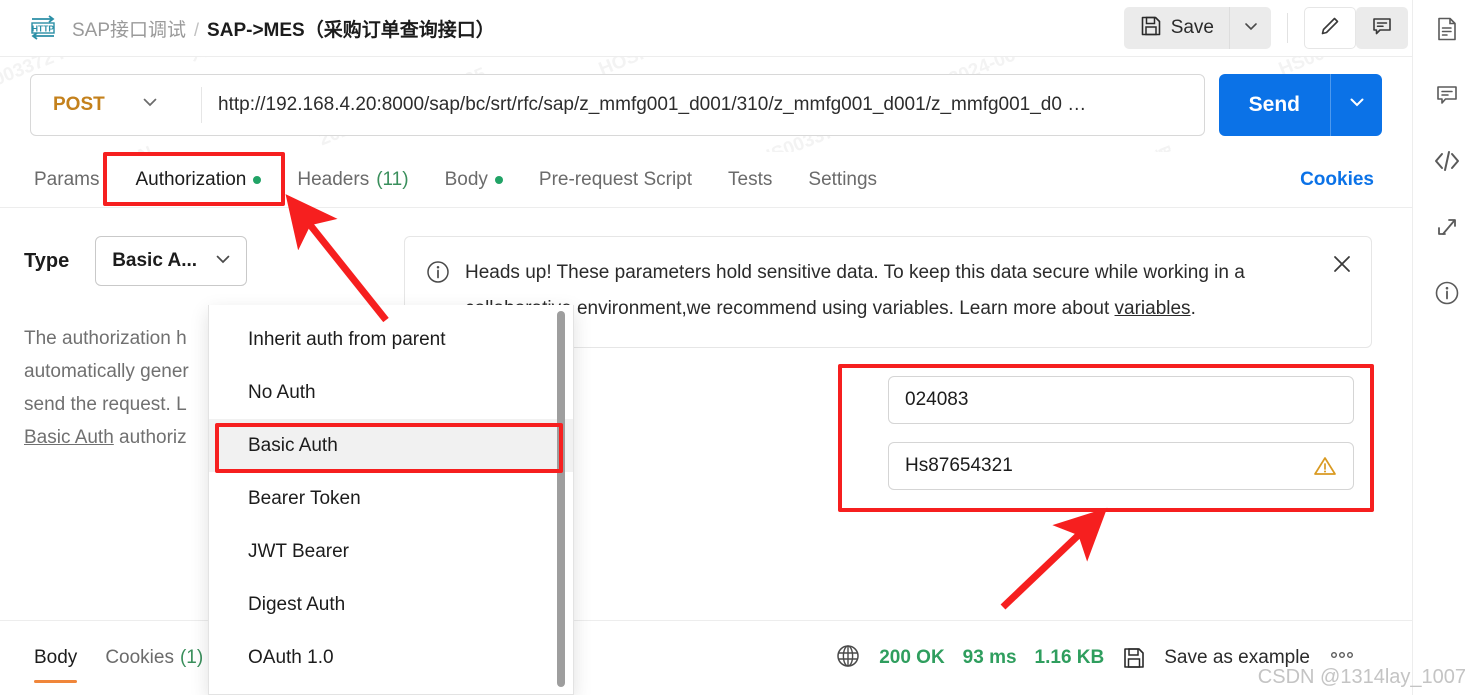 The width and height of the screenshot is (1480, 695). I want to click on dropdown-option-digest-auth: Digest Auth, so click(391, 604).